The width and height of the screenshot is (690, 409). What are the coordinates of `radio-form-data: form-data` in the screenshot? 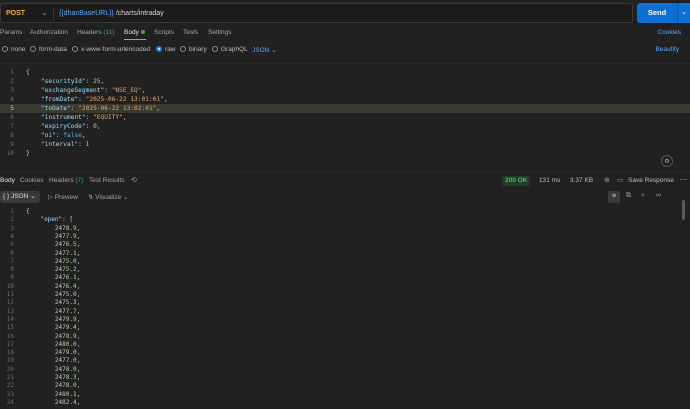 It's located at (48, 49).